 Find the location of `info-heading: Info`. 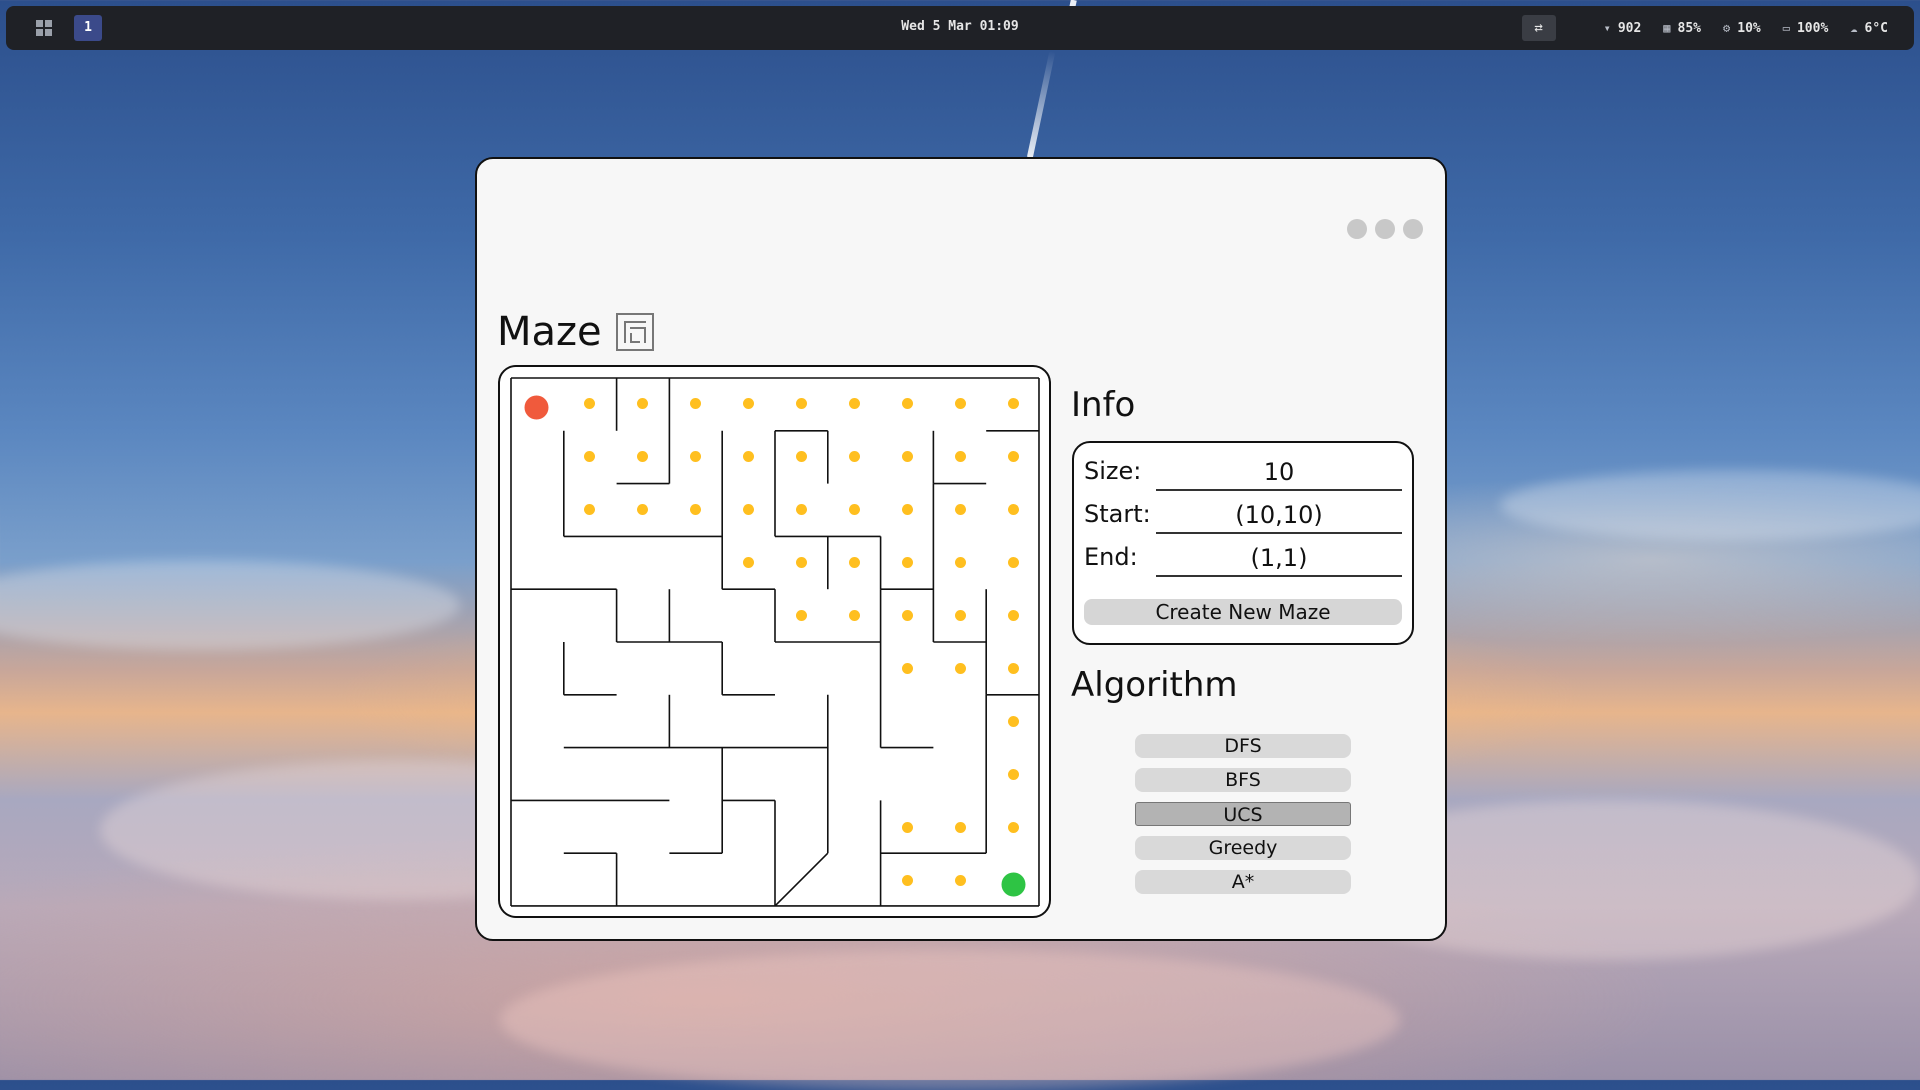

info-heading: Info is located at coordinates (1103, 405).